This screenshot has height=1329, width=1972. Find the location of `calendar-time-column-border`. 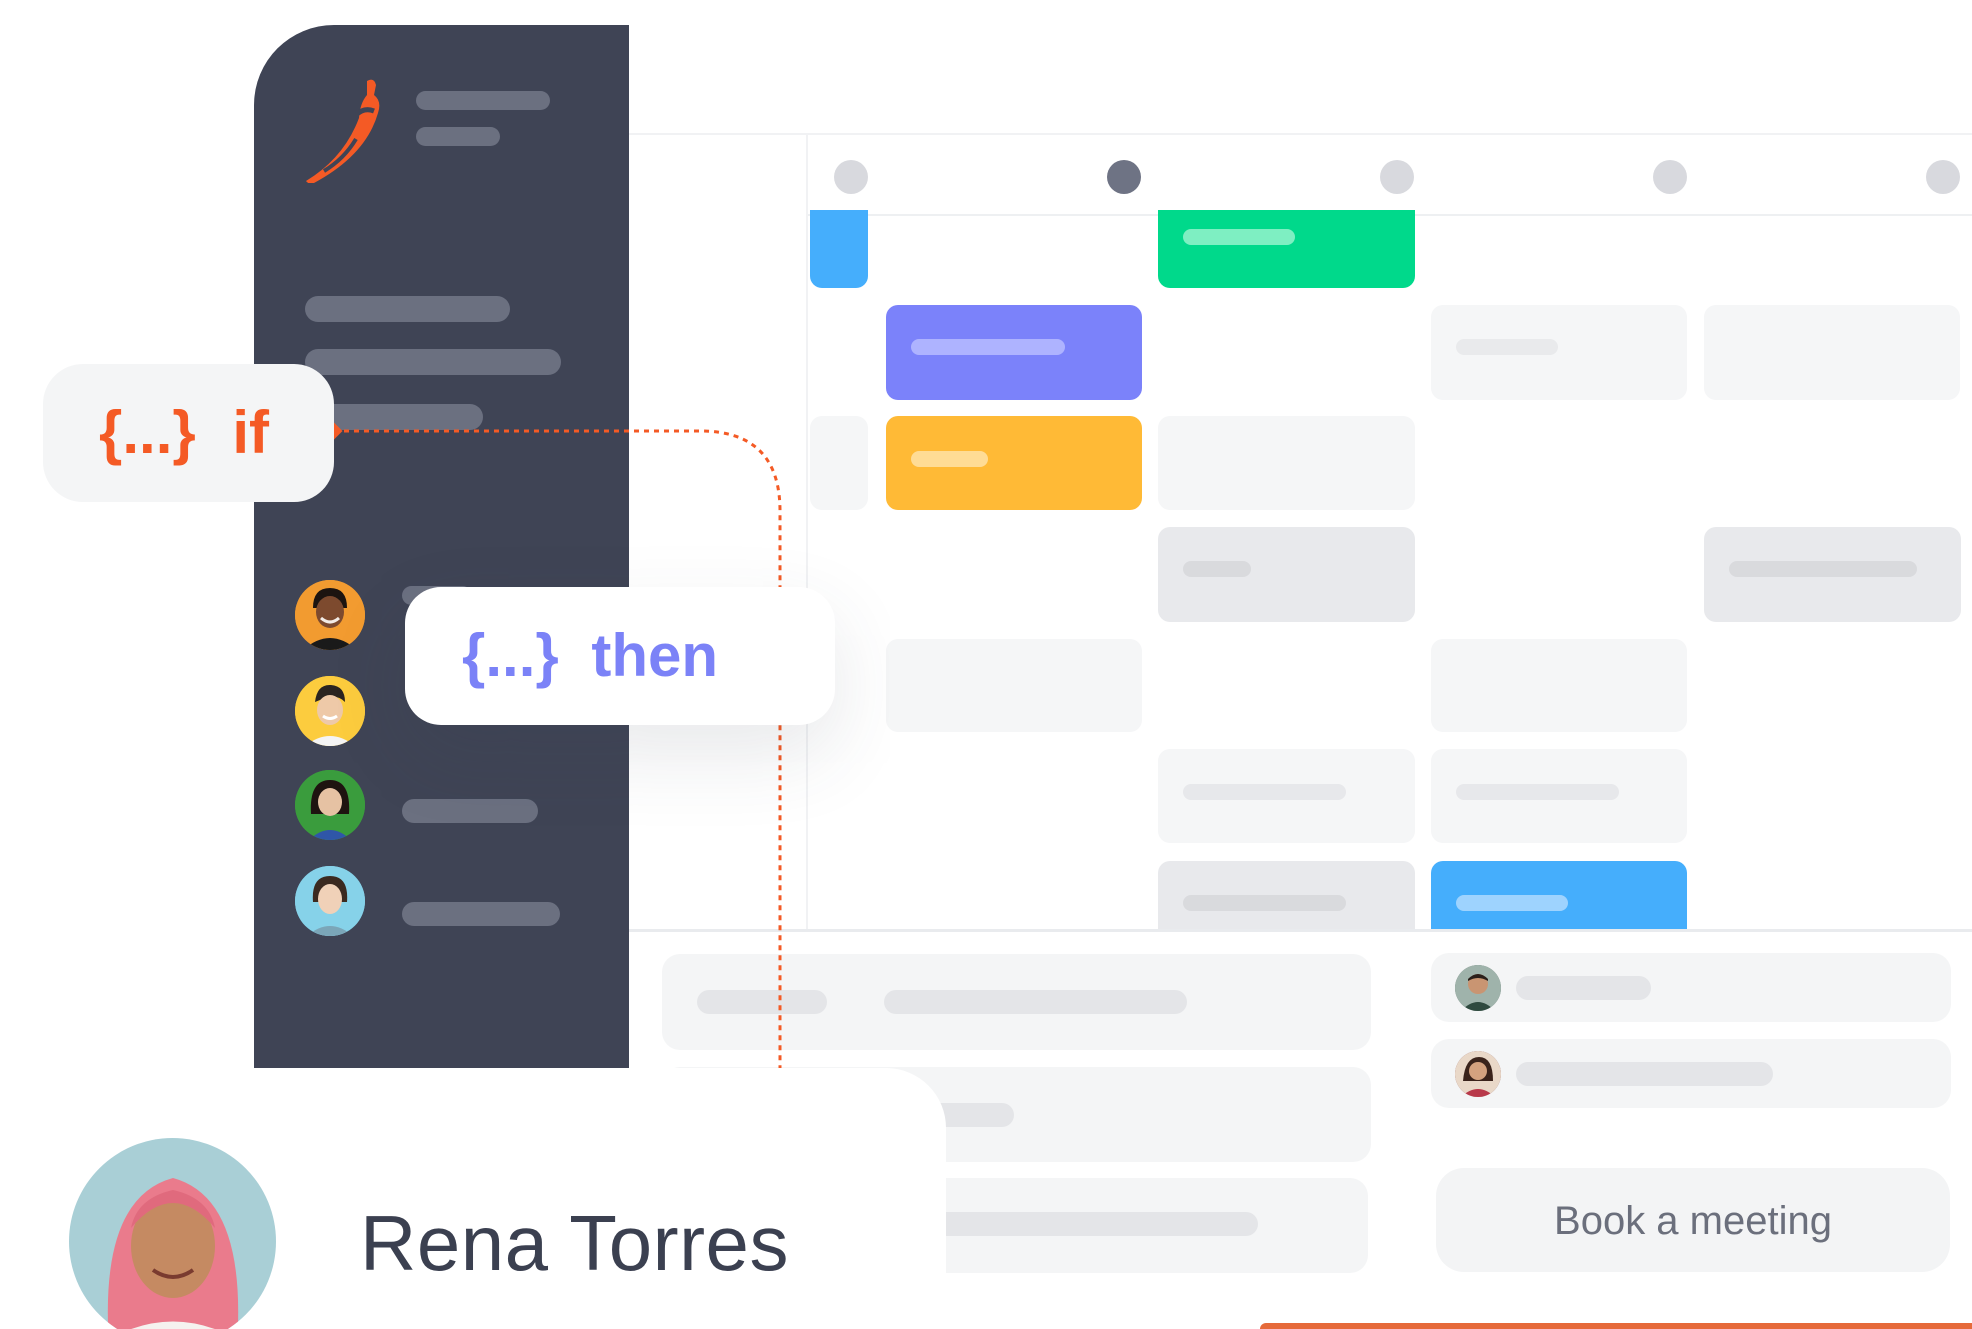

calendar-time-column-border is located at coordinates (807, 532).